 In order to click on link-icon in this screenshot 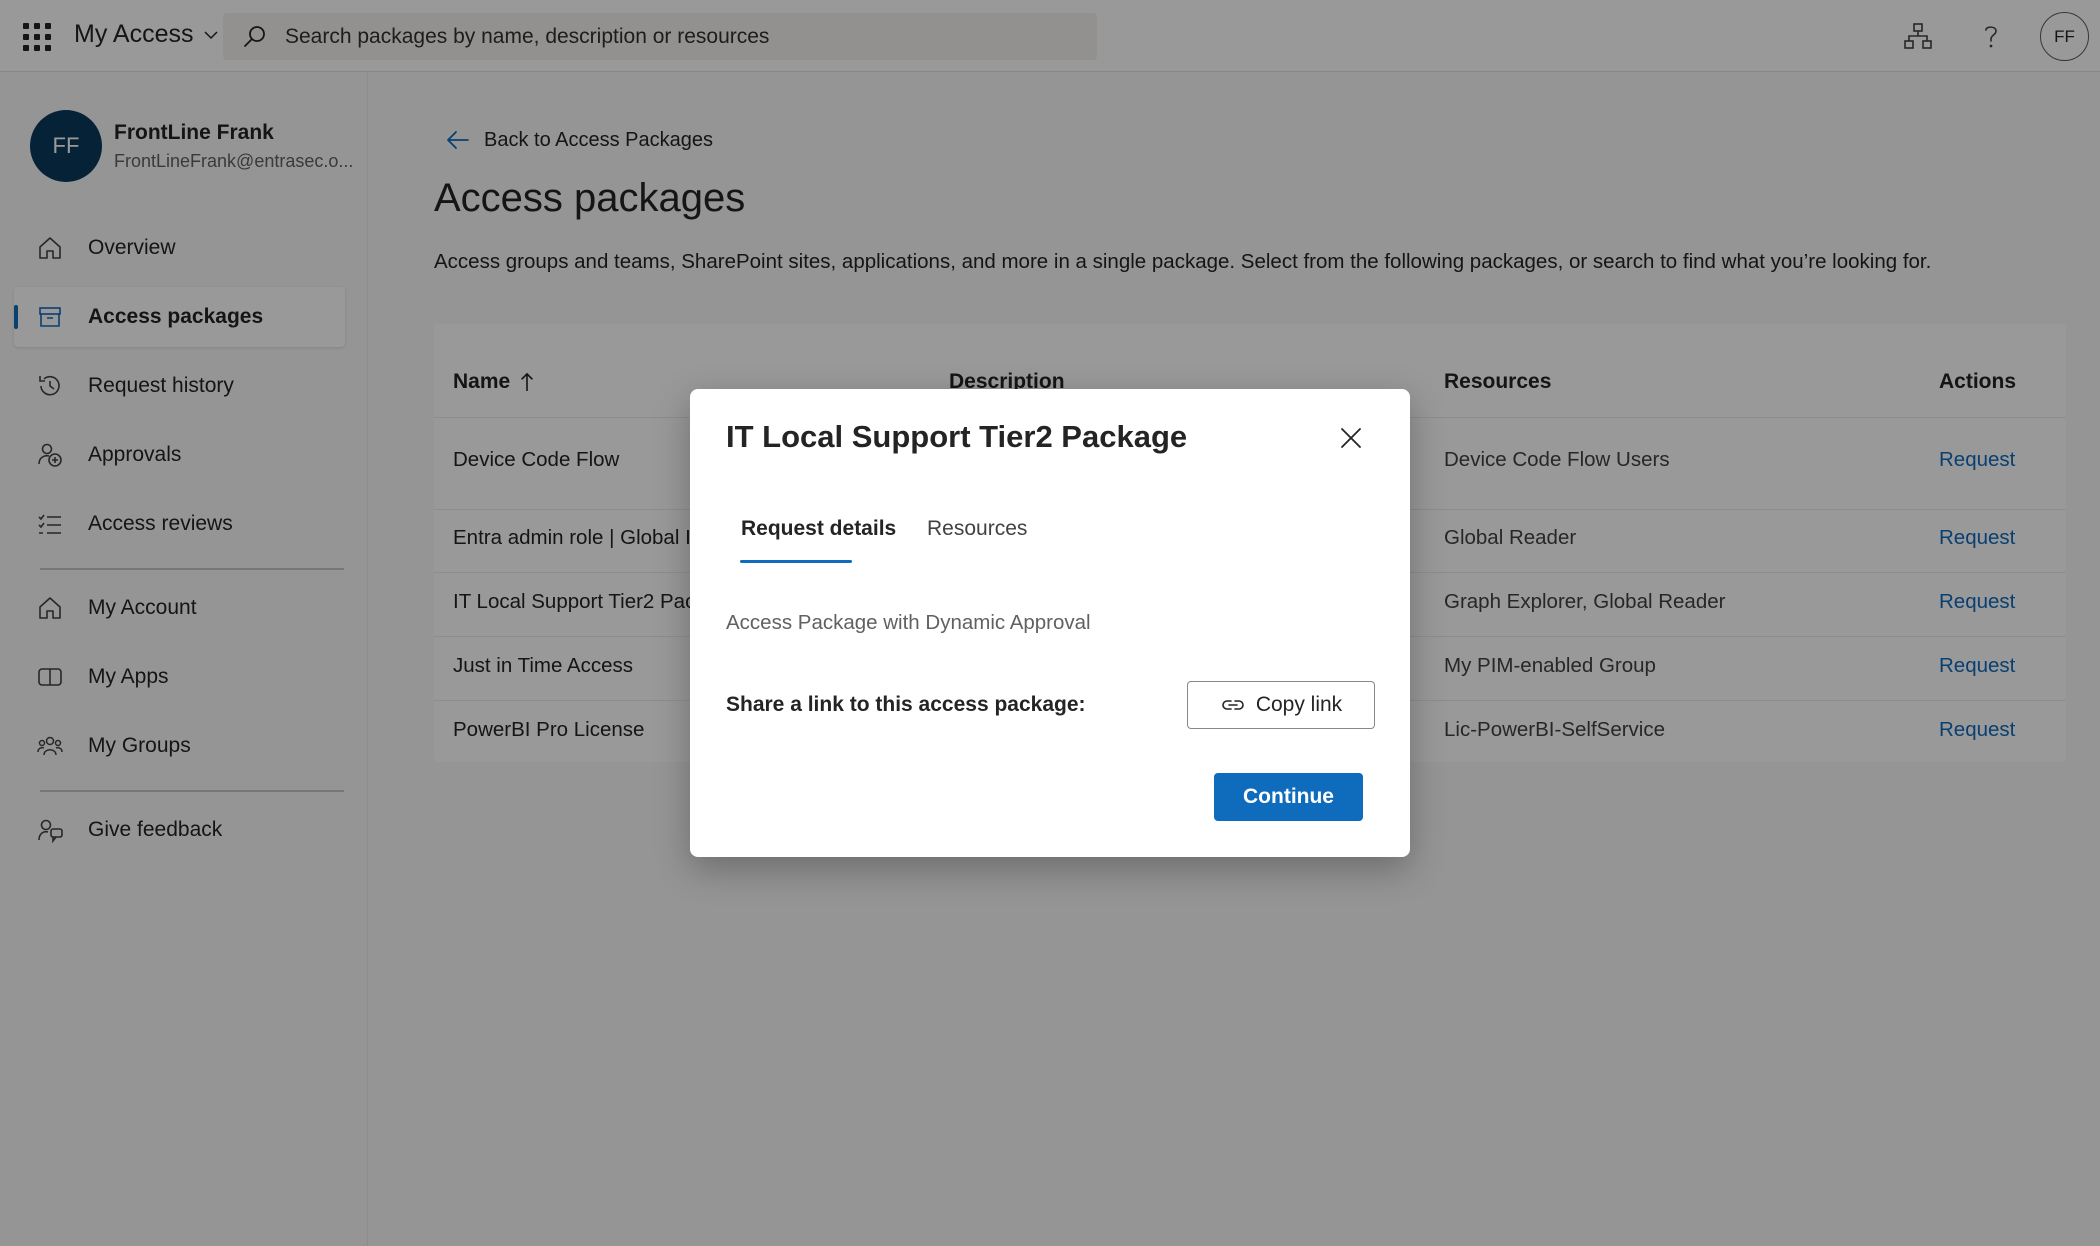, I will do `click(1233, 705)`.